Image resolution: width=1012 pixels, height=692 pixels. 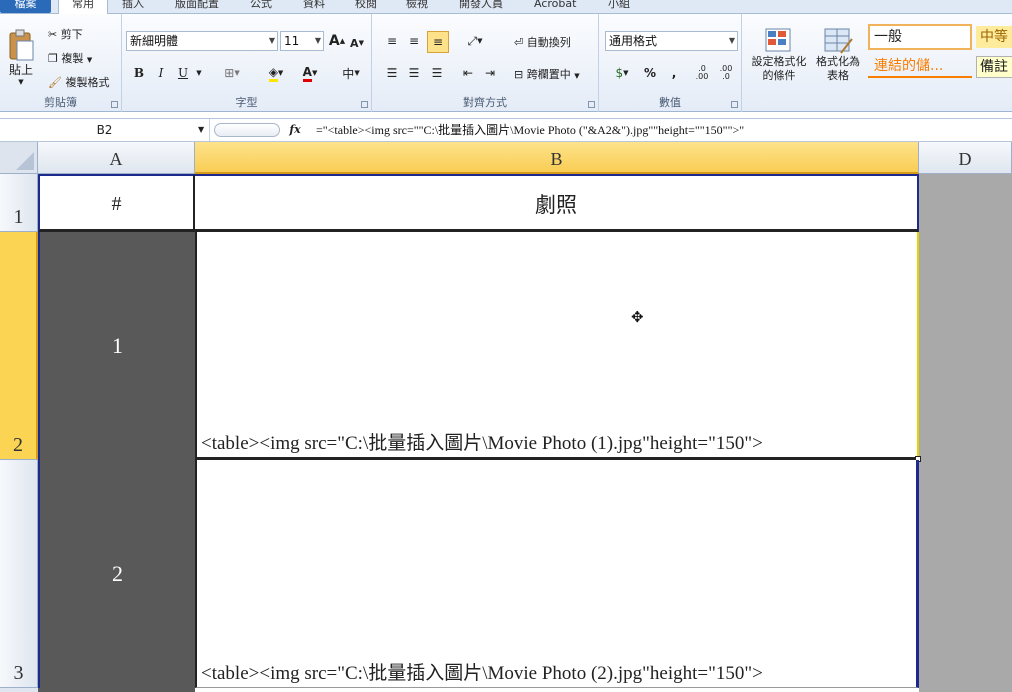 I want to click on tab-data: 資料, so click(x=314, y=6).